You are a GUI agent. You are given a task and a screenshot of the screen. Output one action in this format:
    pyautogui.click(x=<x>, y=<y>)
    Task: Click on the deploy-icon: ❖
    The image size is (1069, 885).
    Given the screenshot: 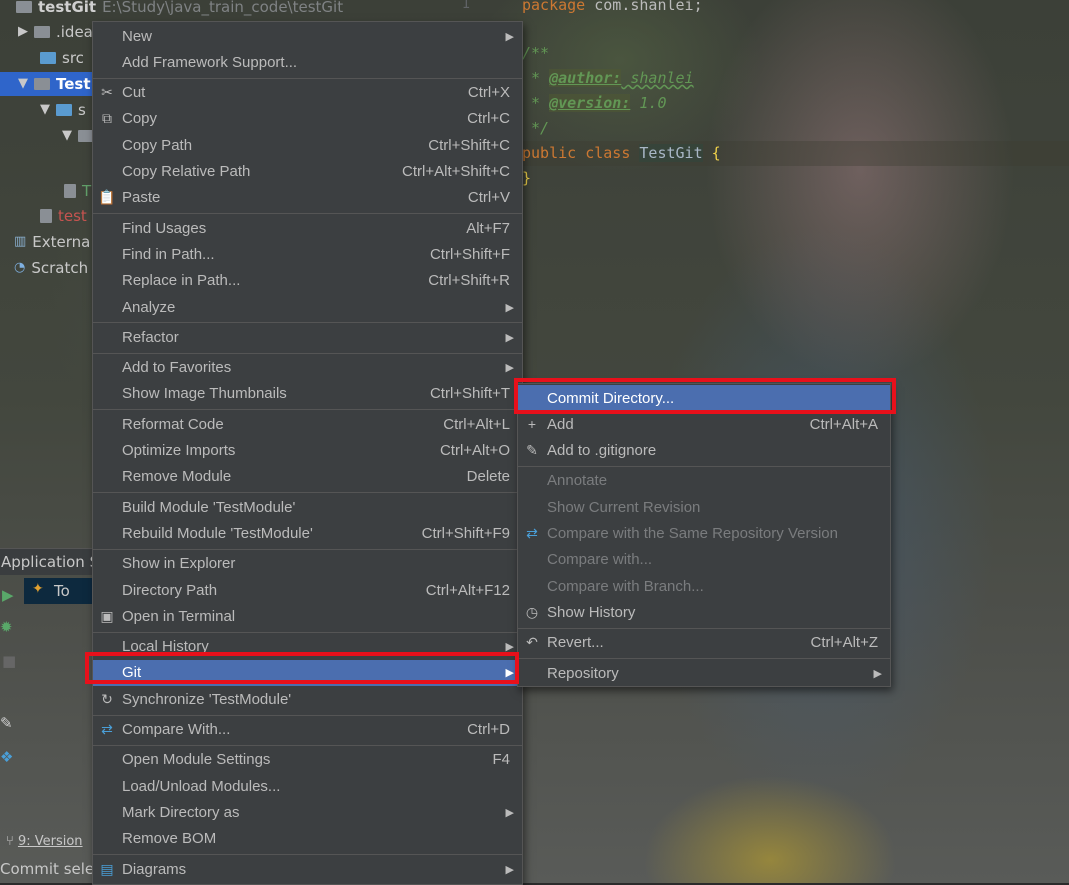 What is the action you would take?
    pyautogui.click(x=6, y=757)
    